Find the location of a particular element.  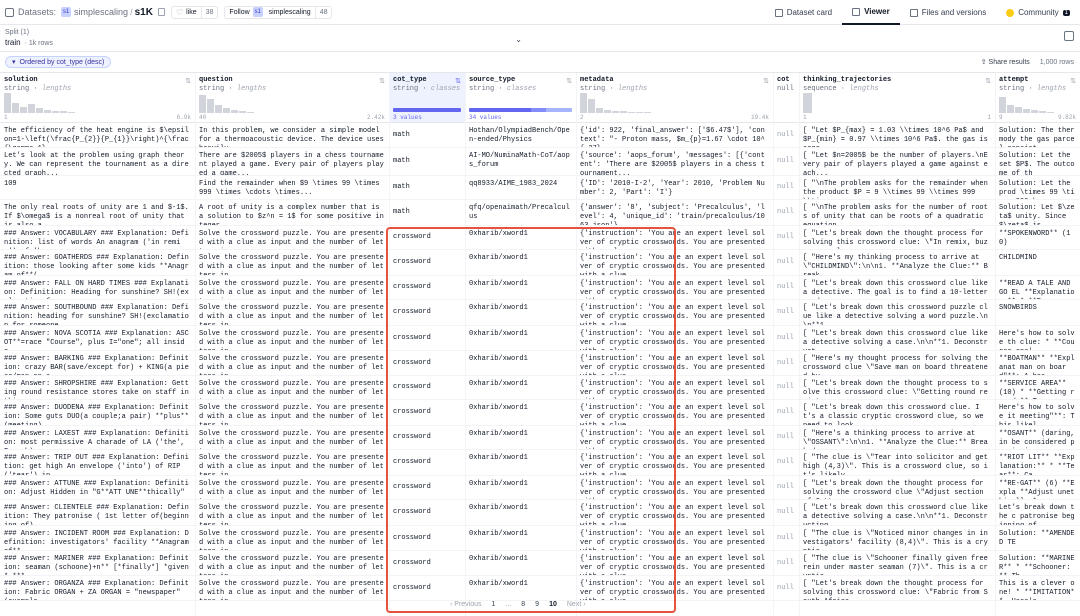

cell-cot-type: math is located at coordinates (427, 135).